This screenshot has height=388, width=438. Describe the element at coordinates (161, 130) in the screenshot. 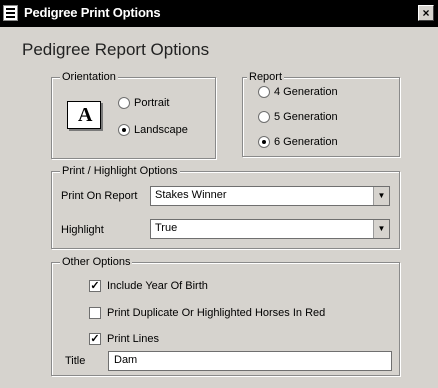

I see `landscape-label: Landscape` at that location.